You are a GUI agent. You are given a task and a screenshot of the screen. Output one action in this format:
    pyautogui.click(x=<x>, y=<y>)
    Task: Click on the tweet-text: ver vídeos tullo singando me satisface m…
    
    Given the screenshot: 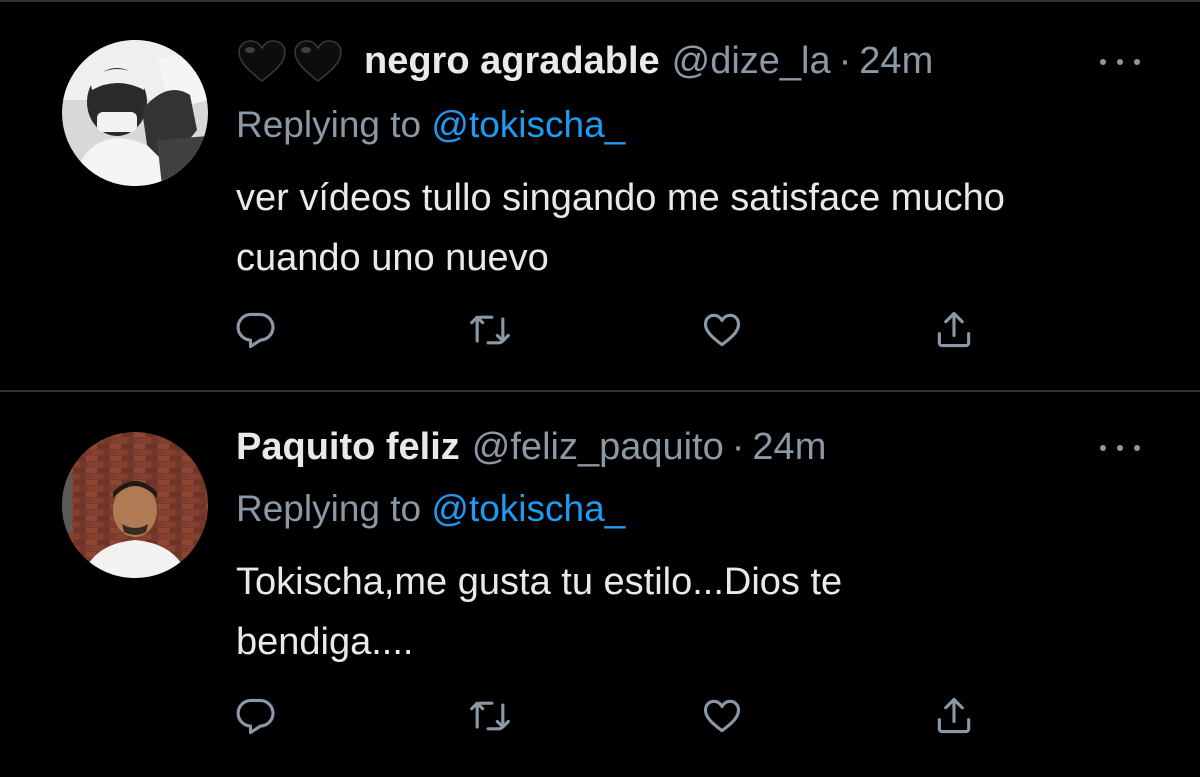 What is the action you would take?
    pyautogui.click(x=701, y=228)
    